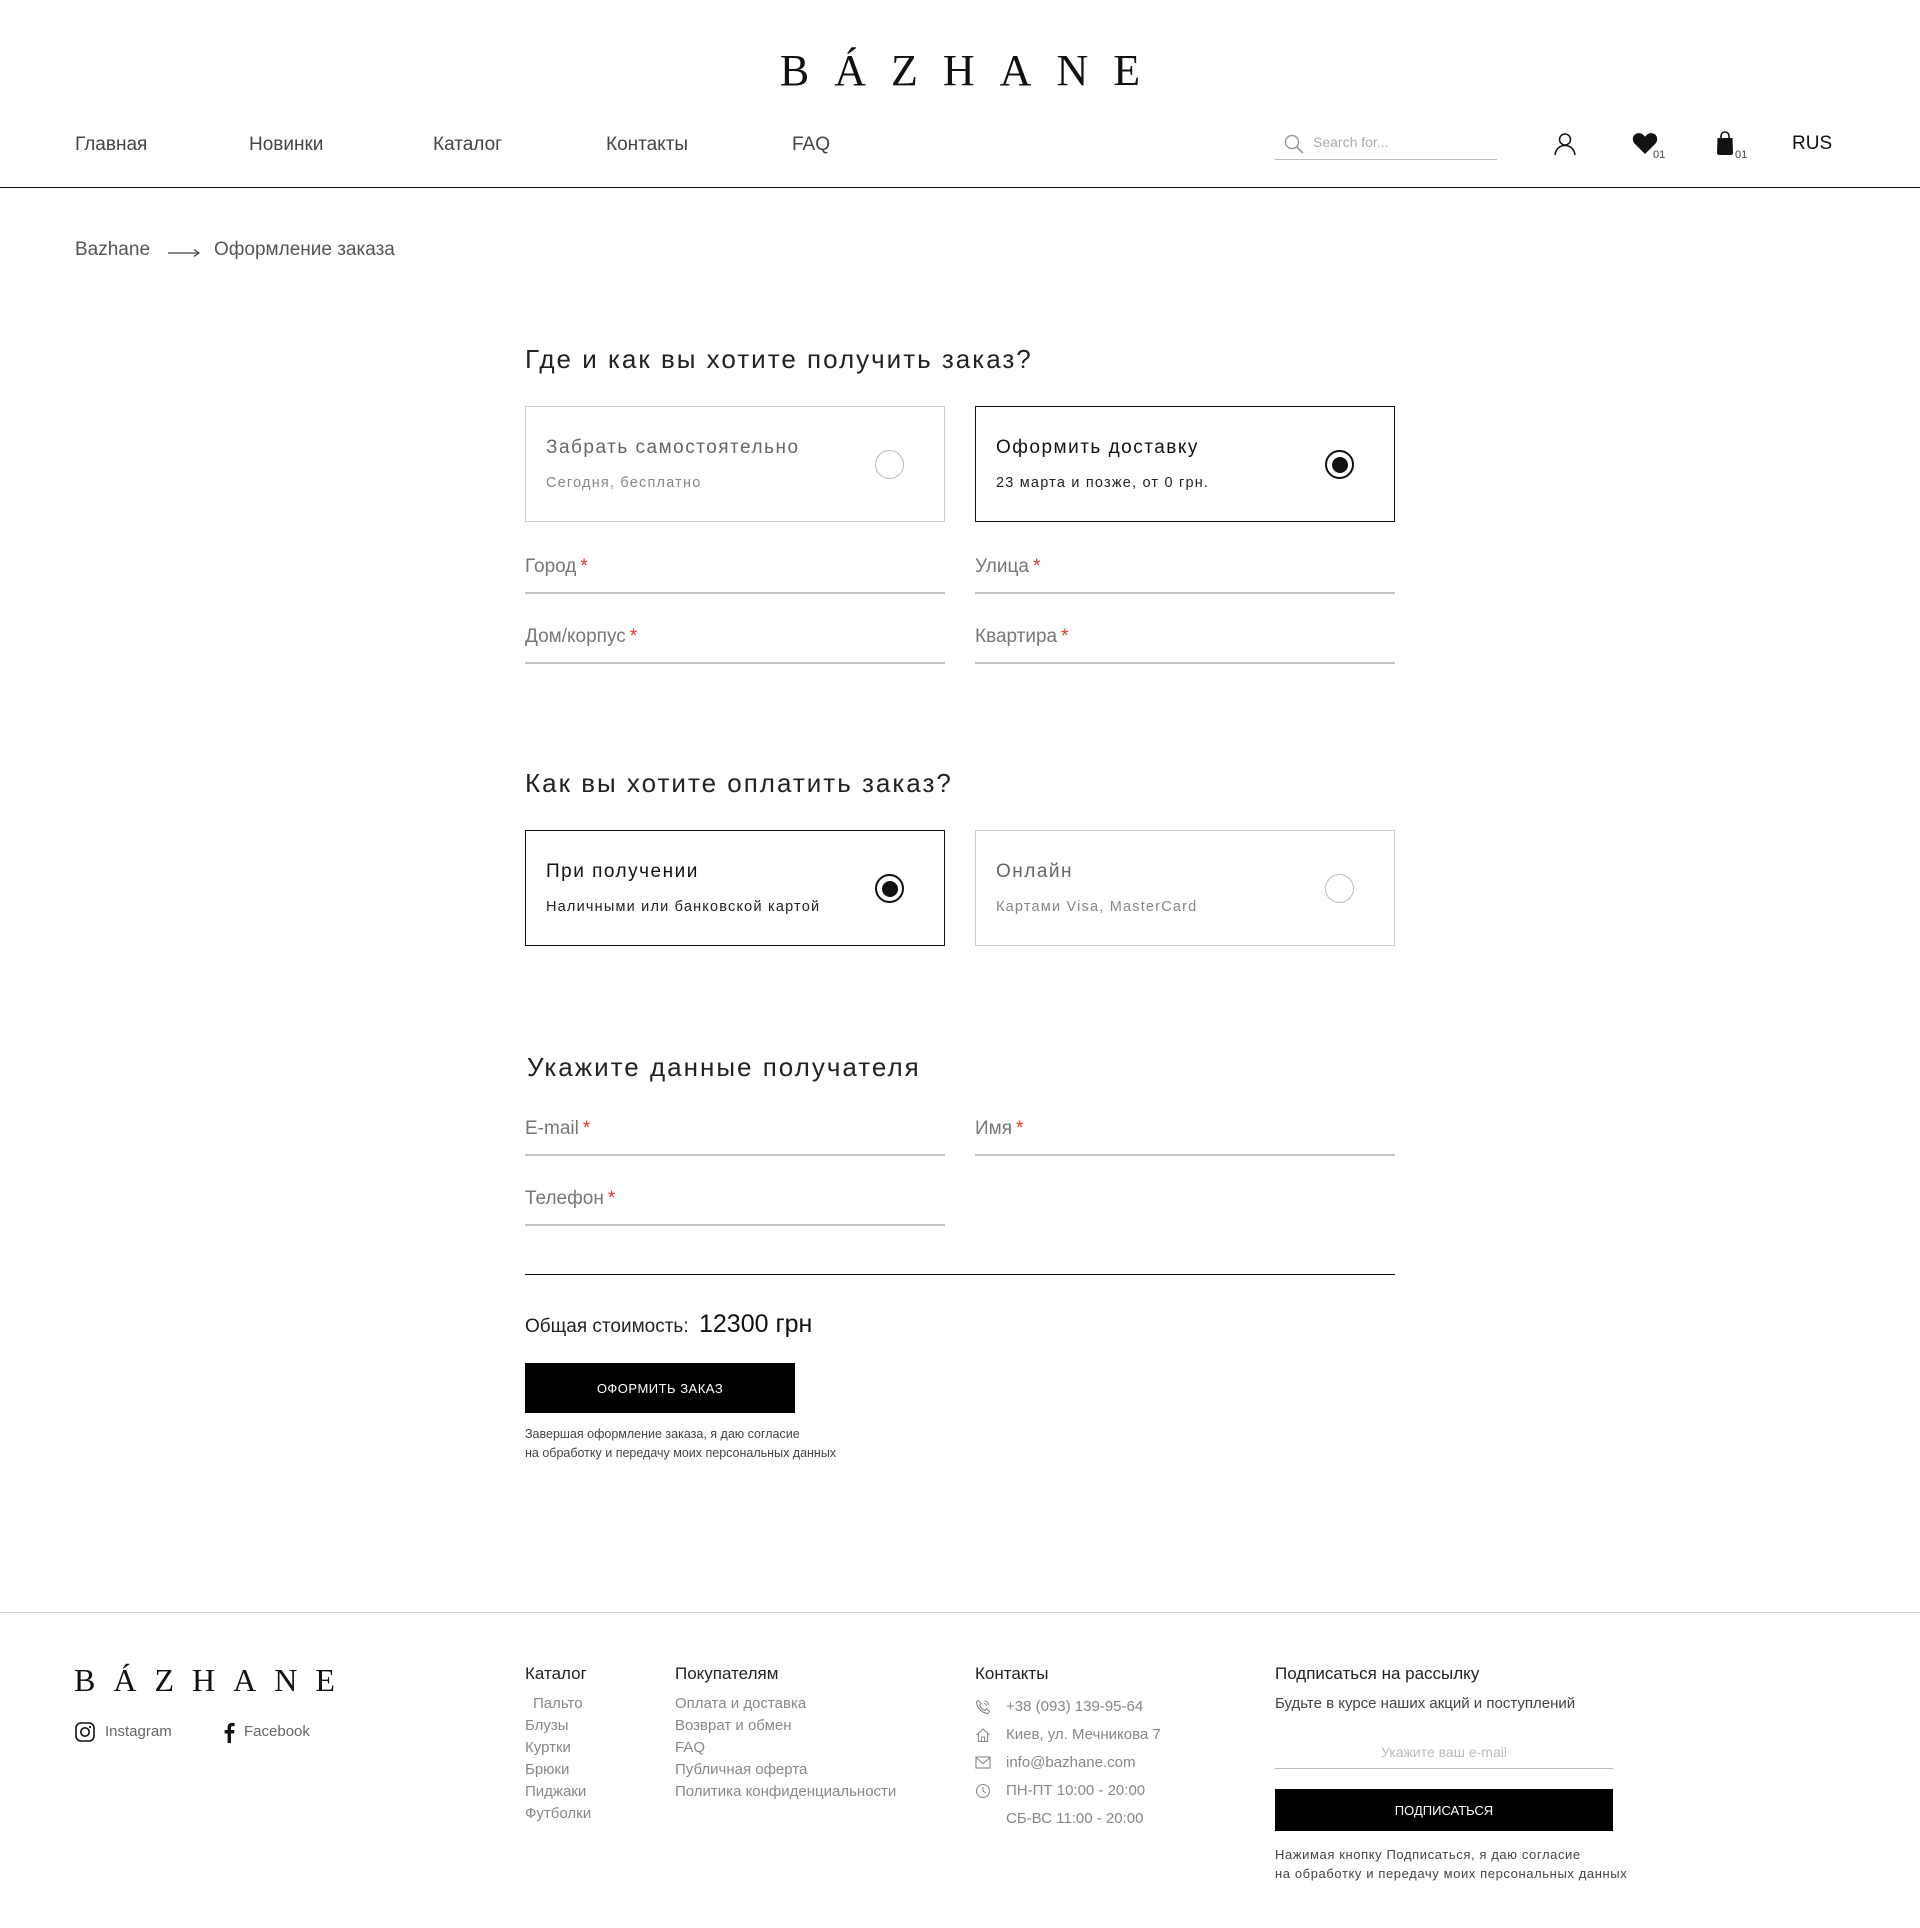  What do you see at coordinates (558, 1813) in the screenshot?
I see `footer-link-tshirts: Футболки` at bounding box center [558, 1813].